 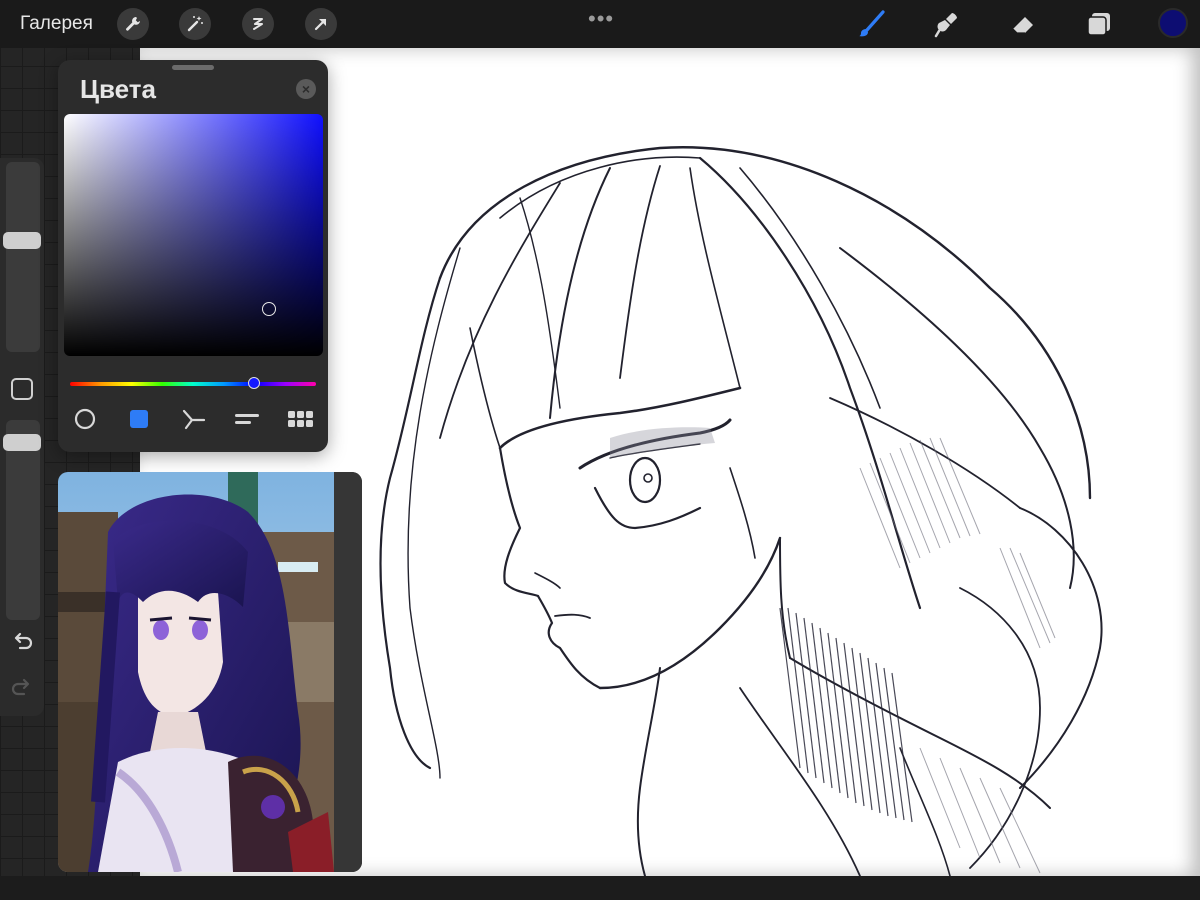 What do you see at coordinates (269, 309) in the screenshot?
I see `color-picker-cursor` at bounding box center [269, 309].